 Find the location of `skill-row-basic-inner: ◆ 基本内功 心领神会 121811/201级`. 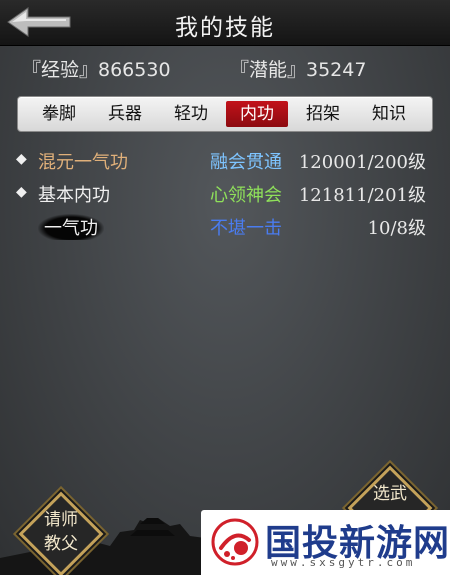

skill-row-basic-inner: ◆ 基本内功 心领神会 121811/201级 is located at coordinates (225, 194).